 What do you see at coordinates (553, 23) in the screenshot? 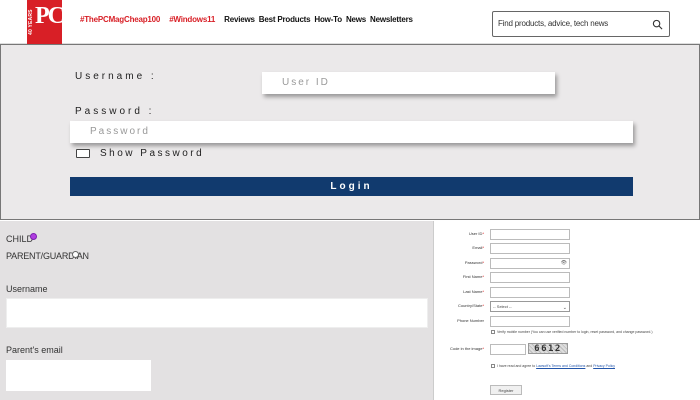
I see `search-placeholder: Find products, advice, tech news` at bounding box center [553, 23].